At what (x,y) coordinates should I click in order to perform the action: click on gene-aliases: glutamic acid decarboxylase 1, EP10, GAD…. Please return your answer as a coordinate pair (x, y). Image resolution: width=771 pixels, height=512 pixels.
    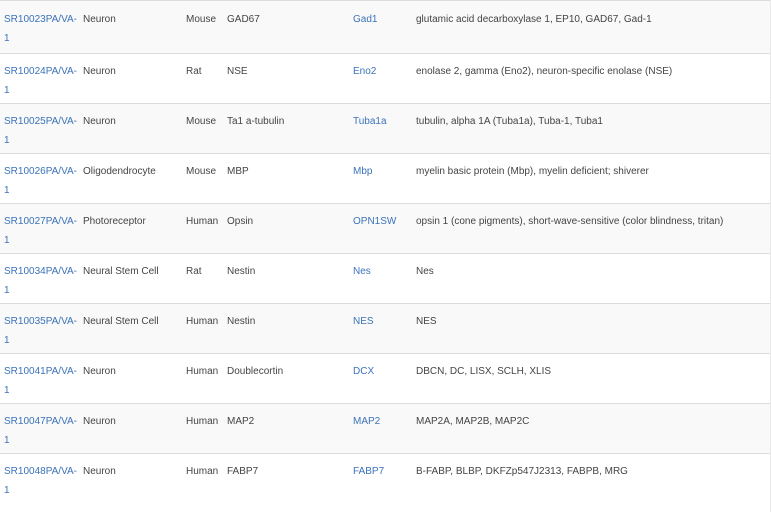
    Looking at the image, I should click on (534, 19).